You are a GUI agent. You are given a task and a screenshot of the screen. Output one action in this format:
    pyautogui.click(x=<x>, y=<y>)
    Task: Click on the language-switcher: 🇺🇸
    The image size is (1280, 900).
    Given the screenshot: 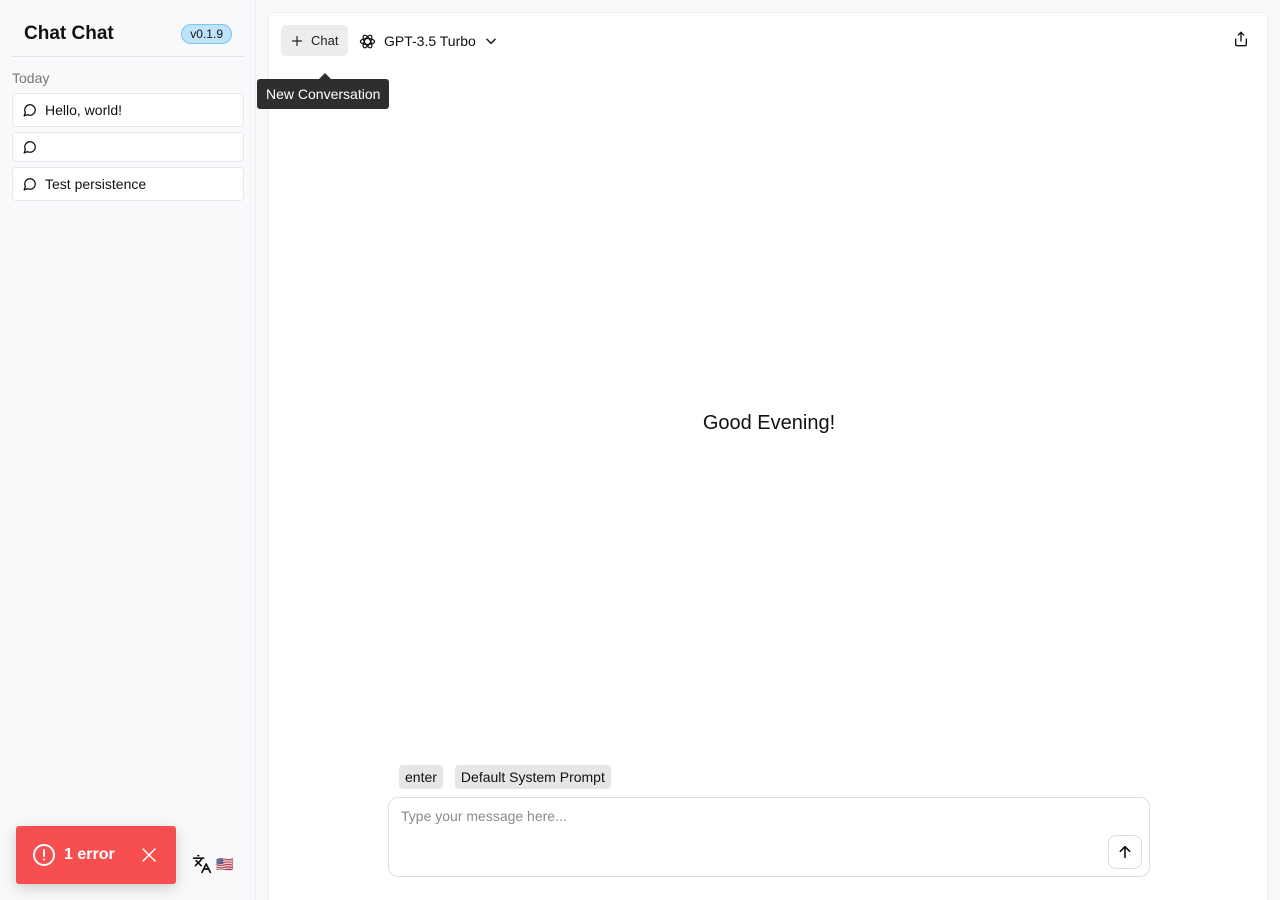 What is the action you would take?
    pyautogui.click(x=212, y=864)
    